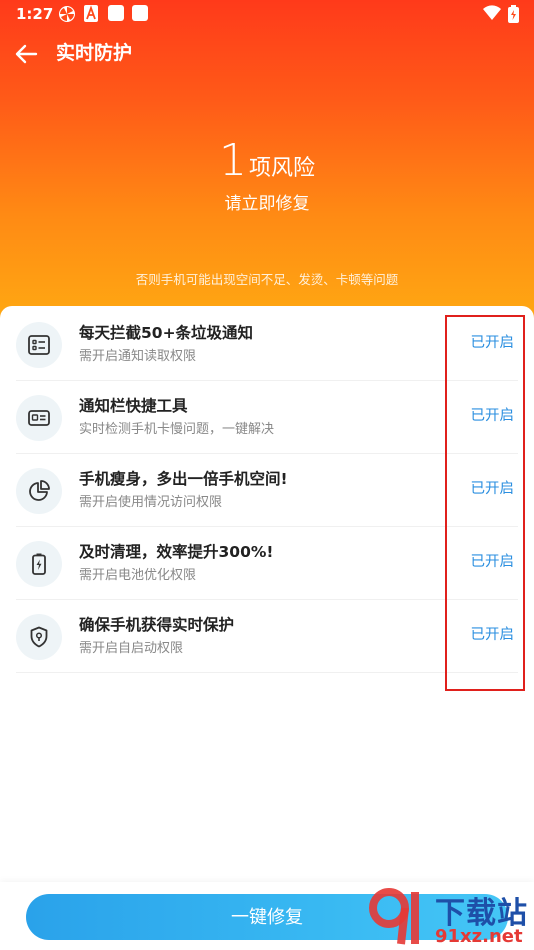  I want to click on risk-count: 1, so click(232, 160).